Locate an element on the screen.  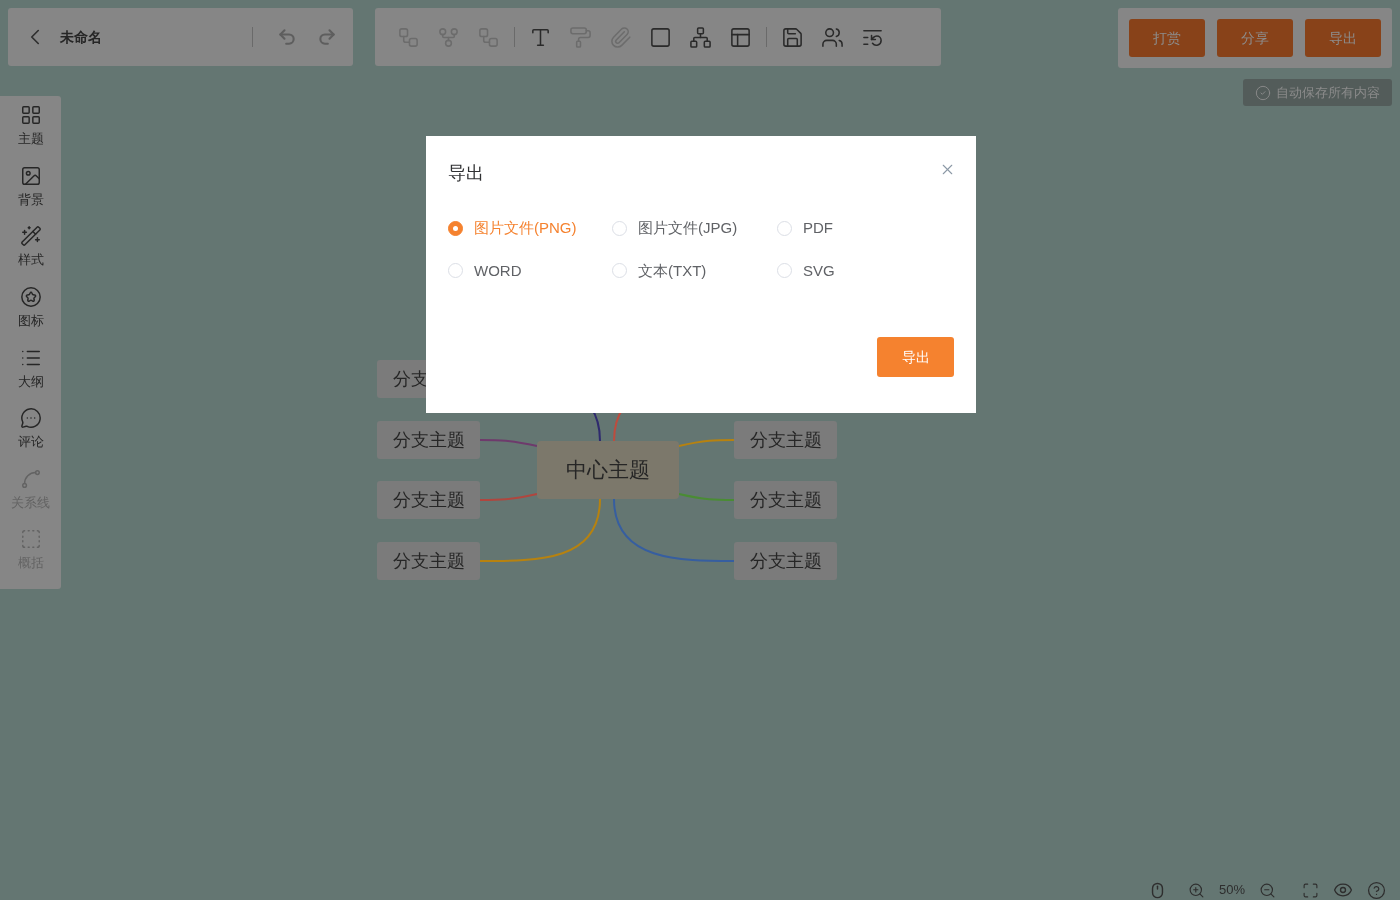
layout-icon is located at coordinates (740, 37).